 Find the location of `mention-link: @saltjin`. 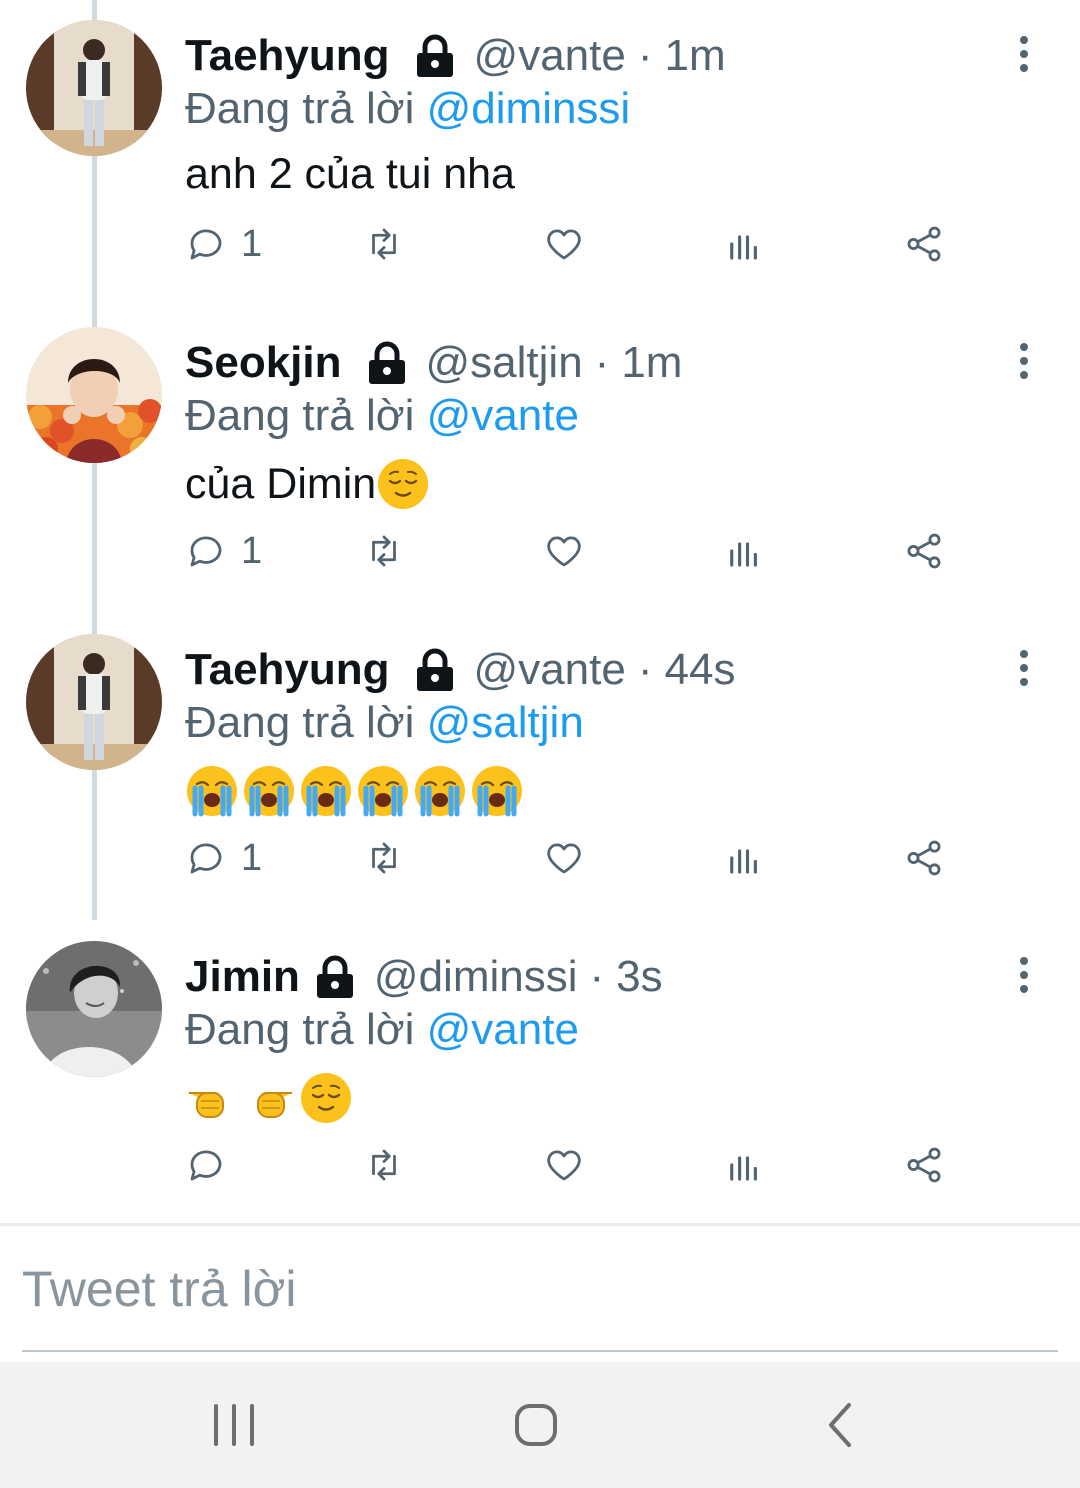

mention-link: @saltjin is located at coordinates (505, 722).